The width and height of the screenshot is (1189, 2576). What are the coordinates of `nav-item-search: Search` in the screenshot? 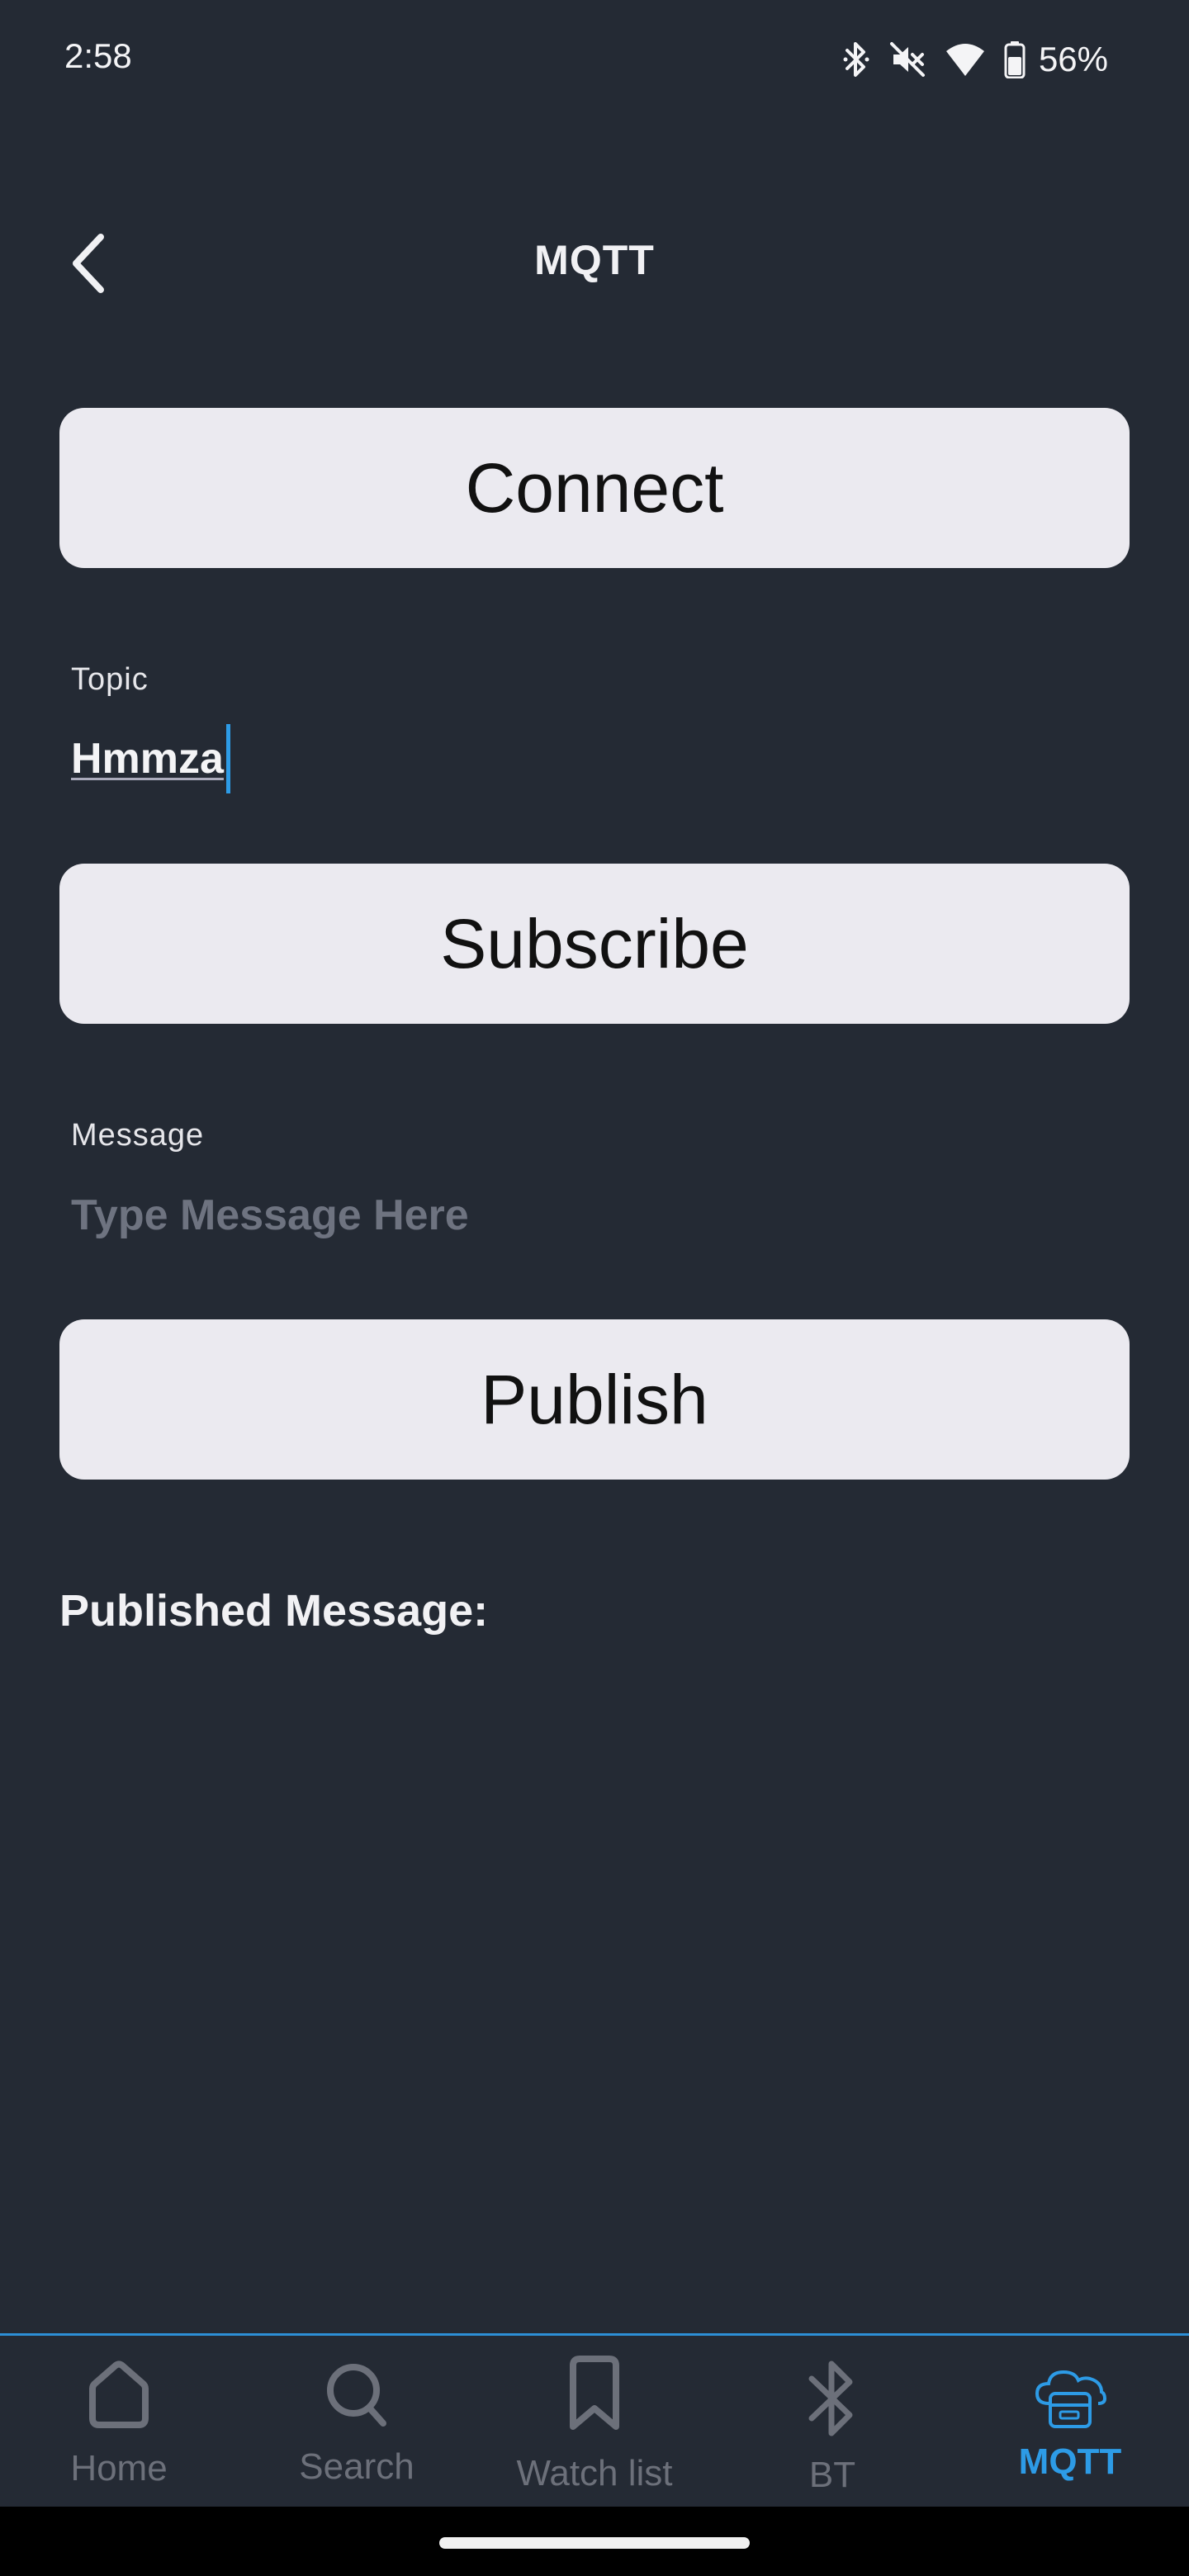 It's located at (357, 2422).